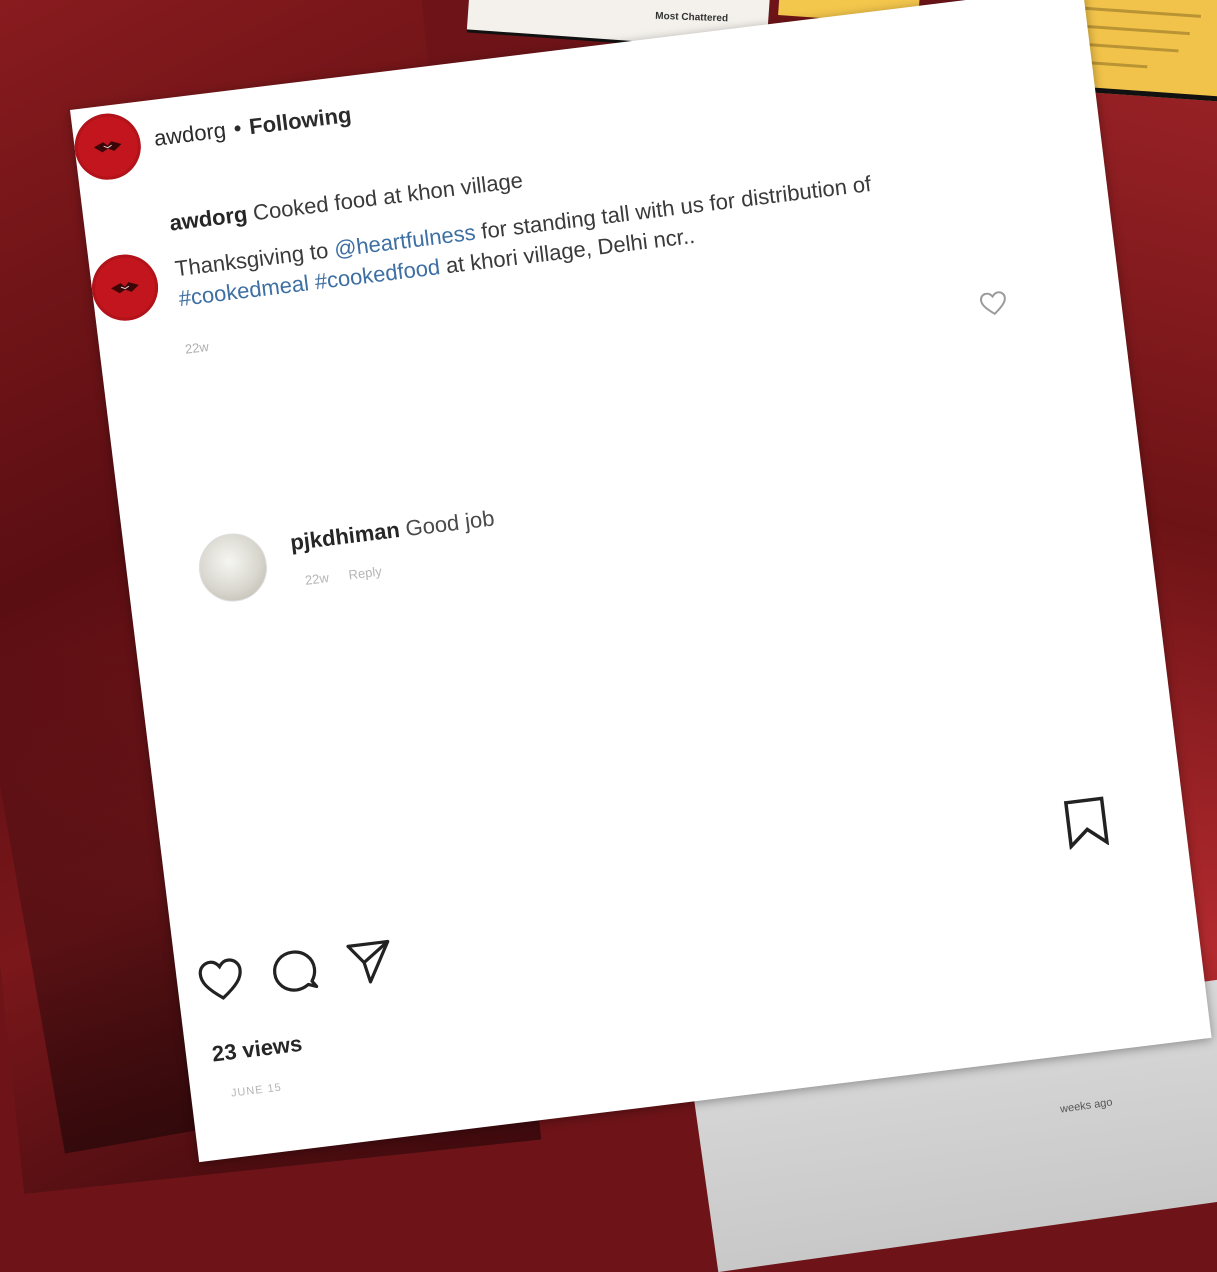  What do you see at coordinates (317, 579) in the screenshot?
I see `comment-timestamp: 22w` at bounding box center [317, 579].